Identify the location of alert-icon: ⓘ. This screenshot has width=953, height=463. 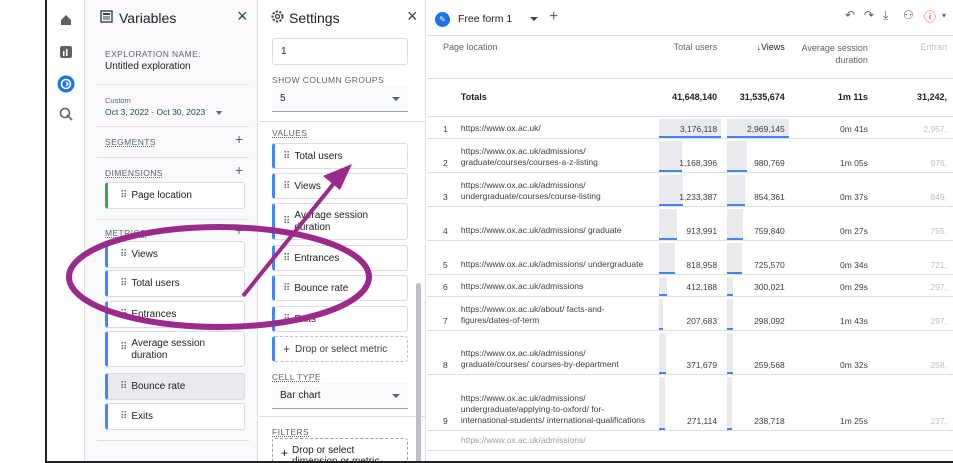
(930, 16).